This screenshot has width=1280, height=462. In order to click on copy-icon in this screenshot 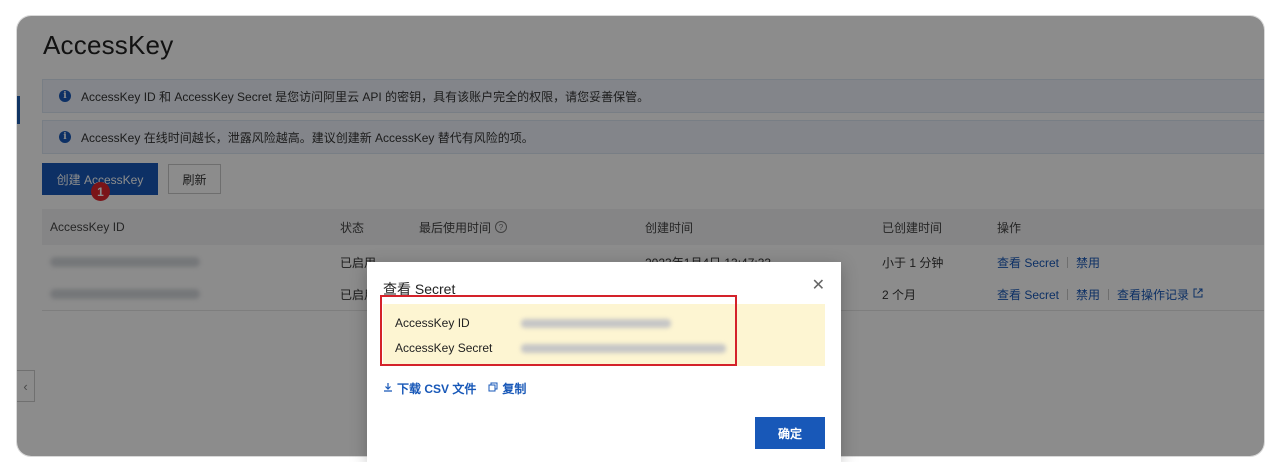, I will do `click(493, 388)`.